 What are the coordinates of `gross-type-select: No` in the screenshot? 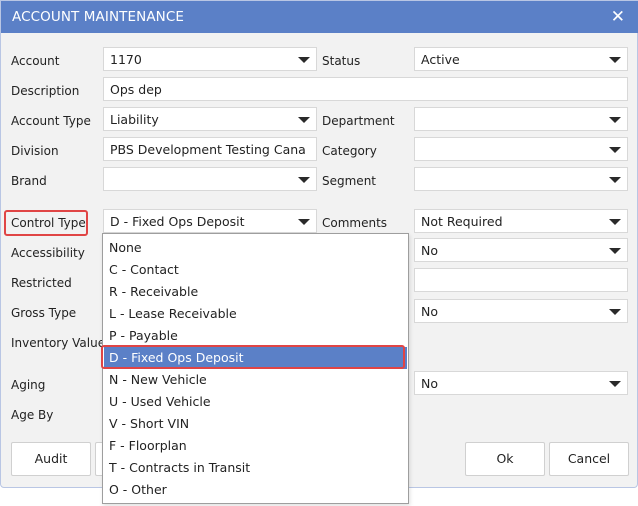 It's located at (521, 311).